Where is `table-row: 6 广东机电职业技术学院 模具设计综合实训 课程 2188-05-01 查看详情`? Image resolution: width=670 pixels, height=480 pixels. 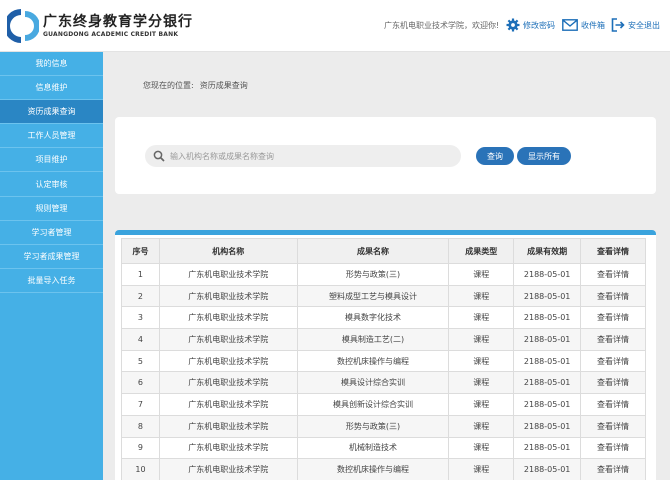
table-row: 6 广东机电职业技术学院 模具设计综合实训 课程 2188-05-01 查看详情 is located at coordinates (383, 383).